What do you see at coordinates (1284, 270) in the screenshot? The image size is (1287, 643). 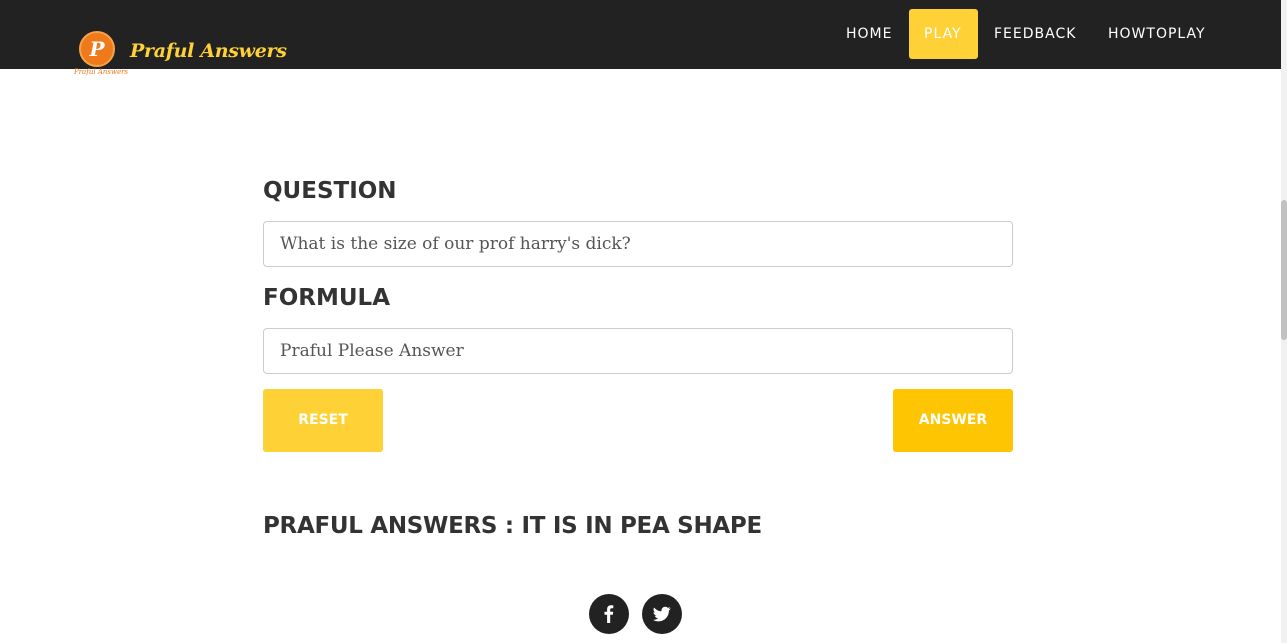 I see `scrollbar-thumb` at bounding box center [1284, 270].